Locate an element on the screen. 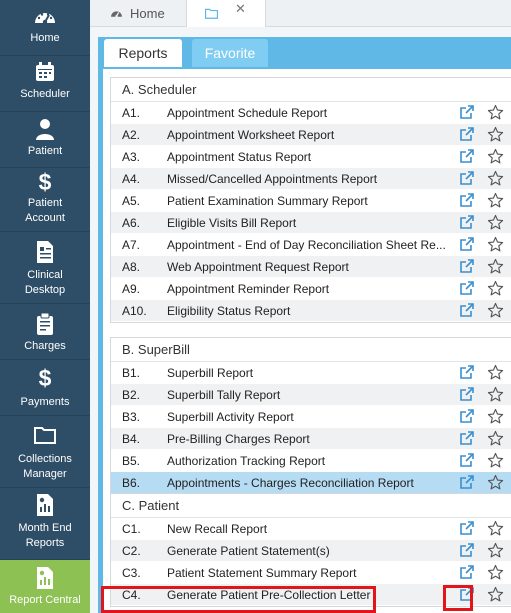 The height and width of the screenshot is (613, 511). report-row: A2. Appointment Worksheet Report is located at coordinates (311, 135).